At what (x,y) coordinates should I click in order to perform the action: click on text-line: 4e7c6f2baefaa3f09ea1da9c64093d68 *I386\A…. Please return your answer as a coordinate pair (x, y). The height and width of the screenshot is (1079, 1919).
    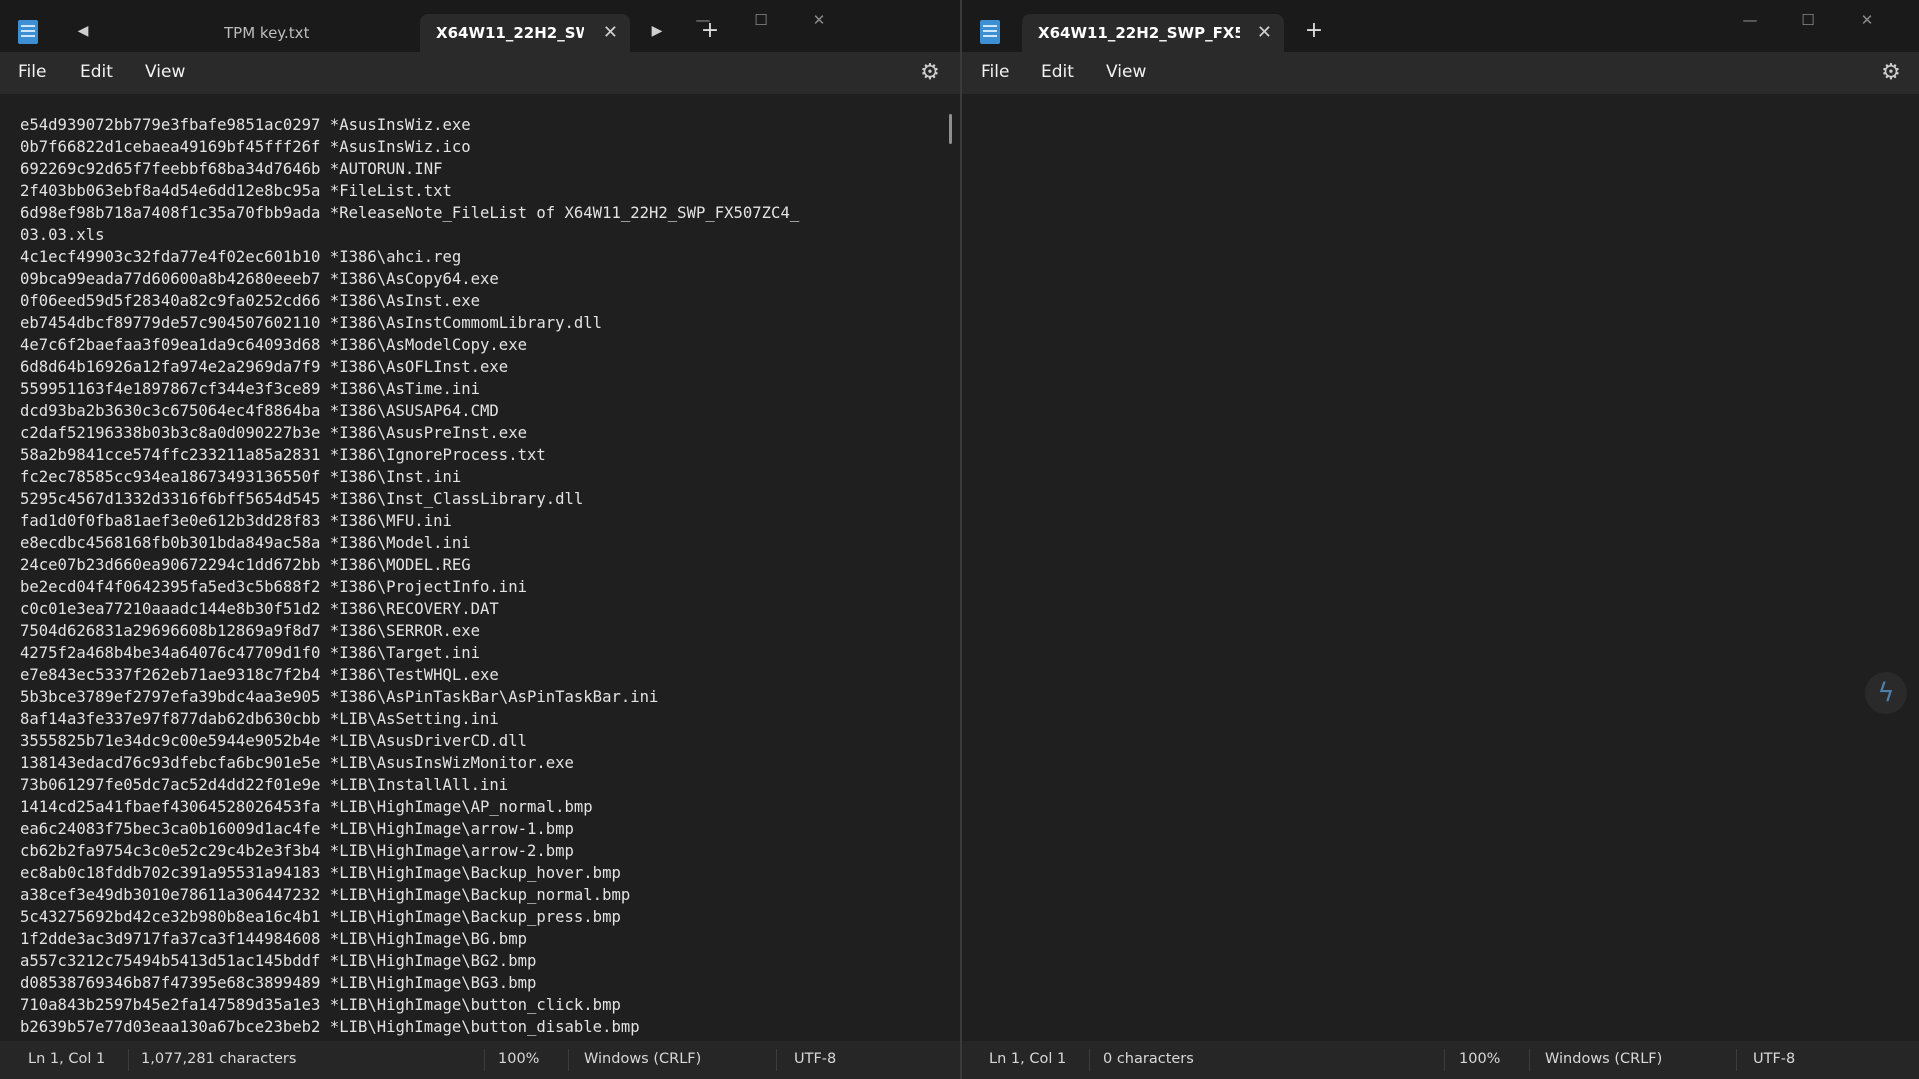
    Looking at the image, I should click on (273, 345).